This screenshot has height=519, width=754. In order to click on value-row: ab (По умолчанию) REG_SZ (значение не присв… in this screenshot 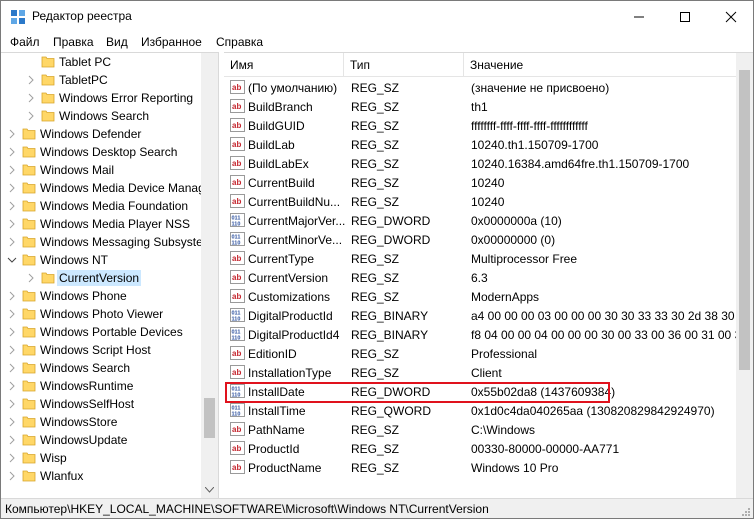, I will do `click(480, 87)`.